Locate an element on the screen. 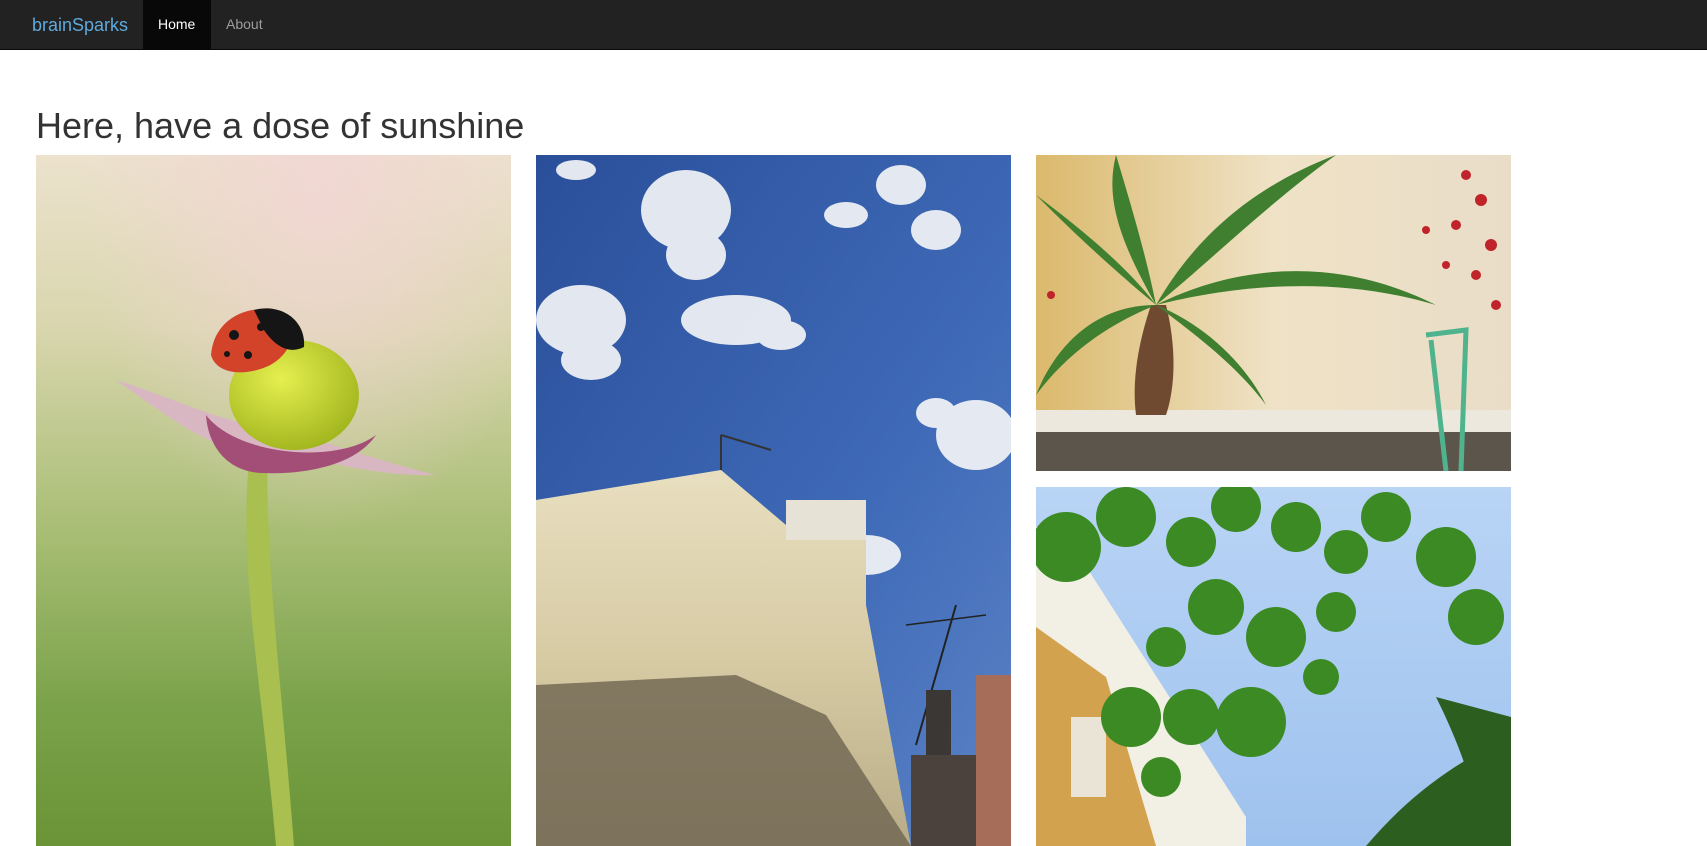 This screenshot has height=846, width=1707. nav-home-link: Home is located at coordinates (177, 25).